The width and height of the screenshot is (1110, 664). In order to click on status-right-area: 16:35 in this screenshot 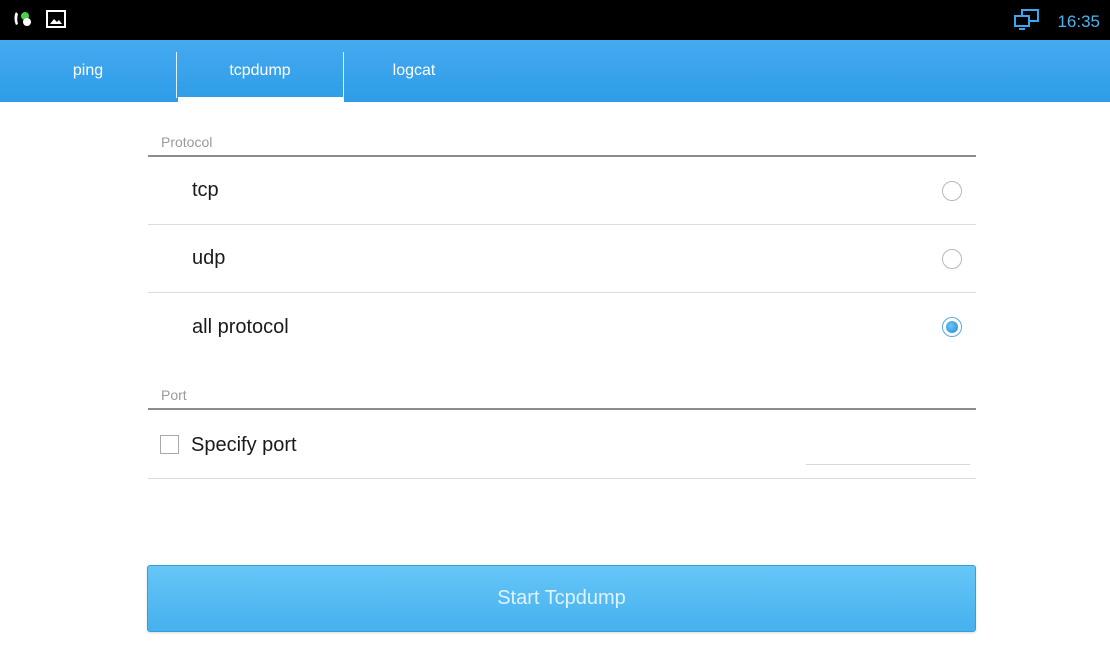, I will do `click(1056, 21)`.